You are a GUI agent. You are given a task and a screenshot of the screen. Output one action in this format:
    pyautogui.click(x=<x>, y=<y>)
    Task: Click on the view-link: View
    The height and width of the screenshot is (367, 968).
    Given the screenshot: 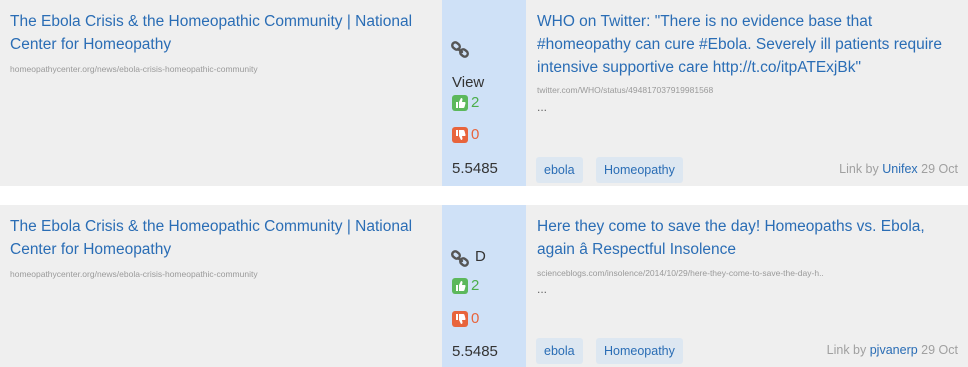 What is the action you would take?
    pyautogui.click(x=468, y=82)
    